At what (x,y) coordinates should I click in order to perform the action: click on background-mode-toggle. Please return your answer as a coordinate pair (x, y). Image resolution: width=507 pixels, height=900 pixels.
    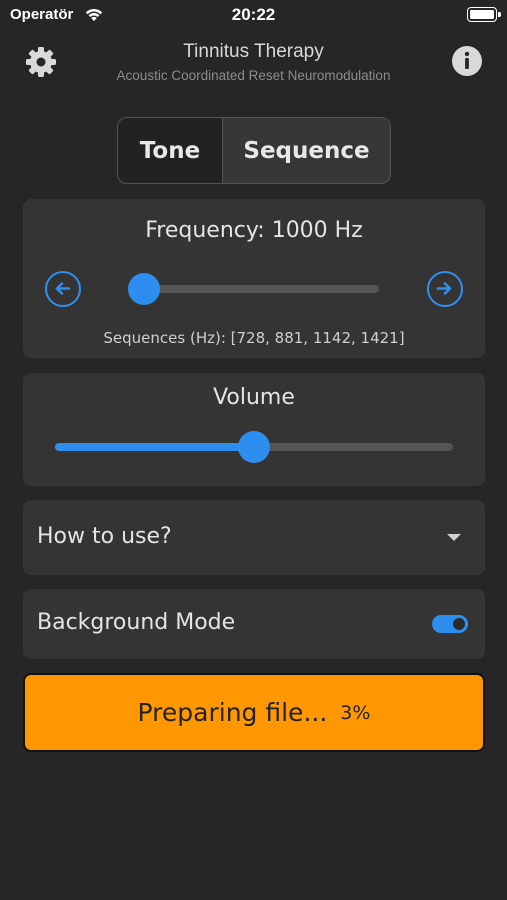
    Looking at the image, I should click on (450, 624).